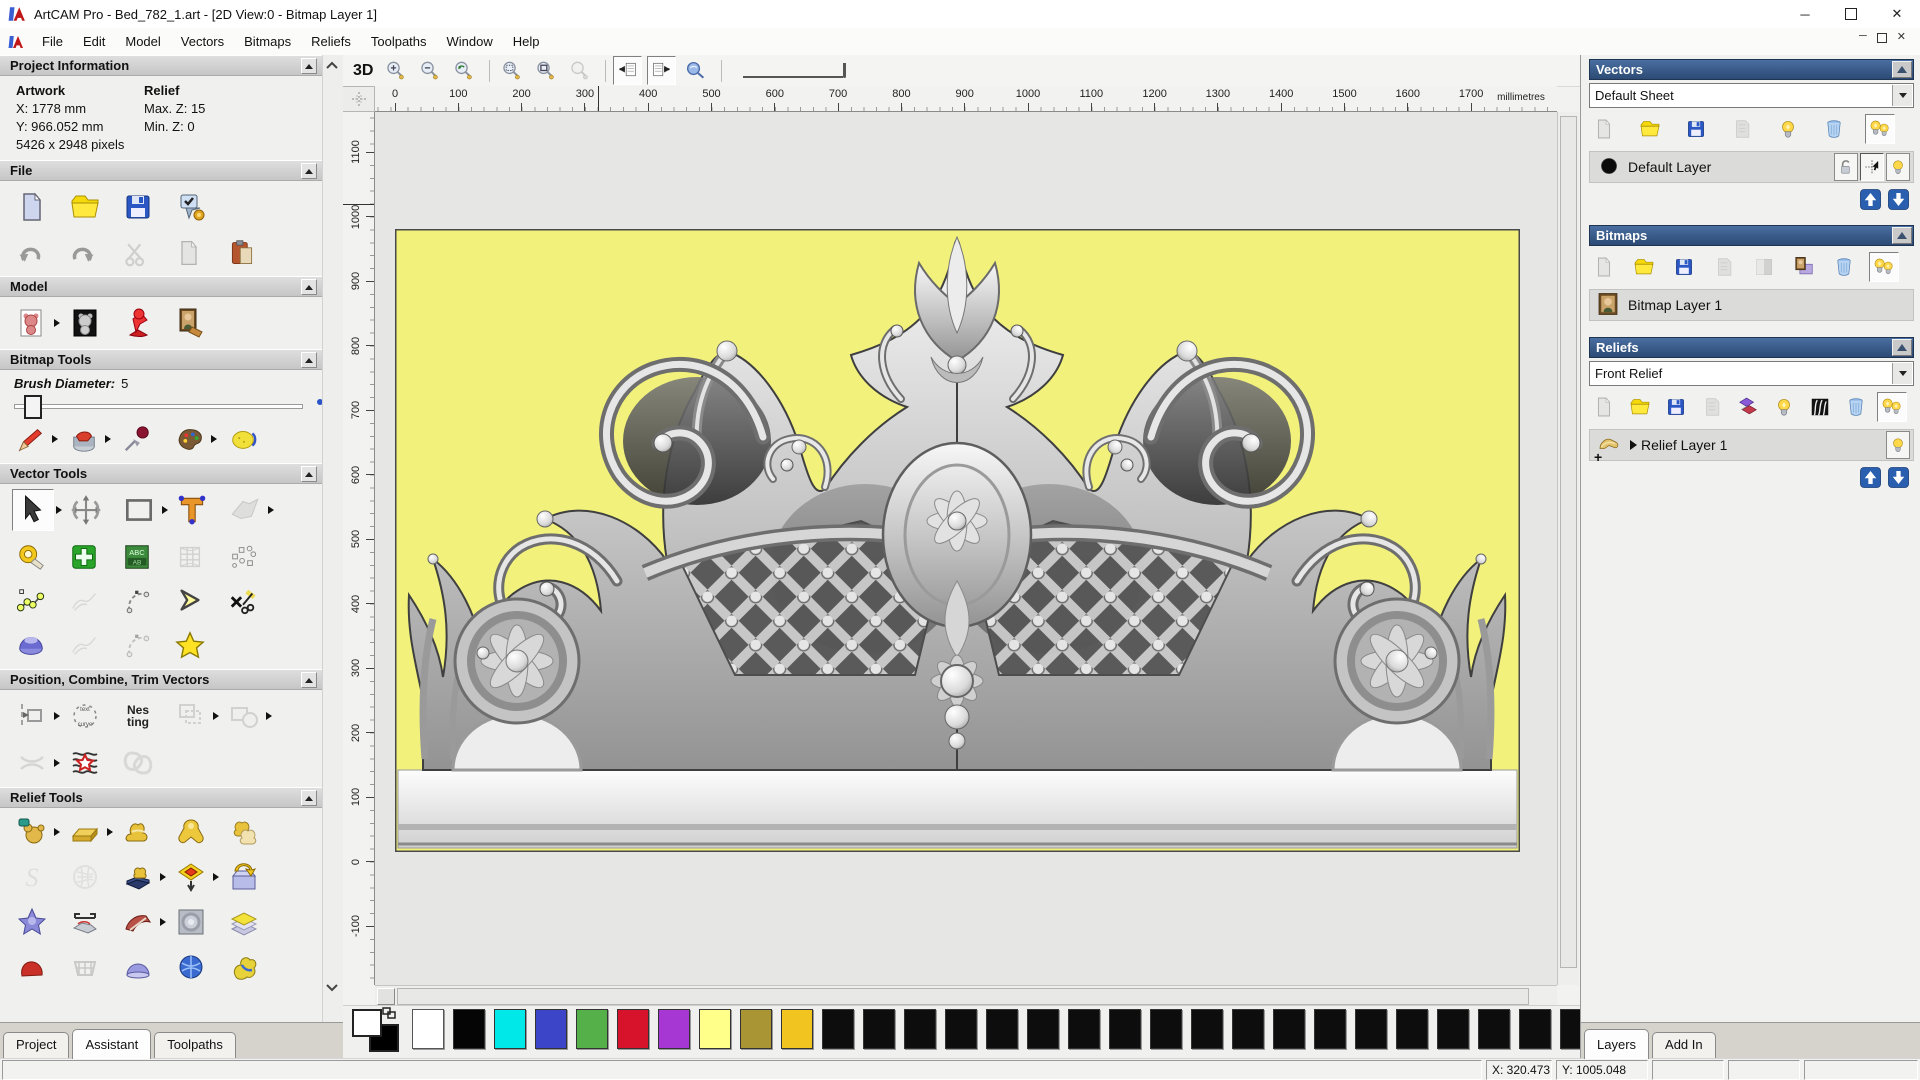 The image size is (1920, 1080). What do you see at coordinates (267, 41) in the screenshot?
I see `menu-bitmaps: Bitmaps` at bounding box center [267, 41].